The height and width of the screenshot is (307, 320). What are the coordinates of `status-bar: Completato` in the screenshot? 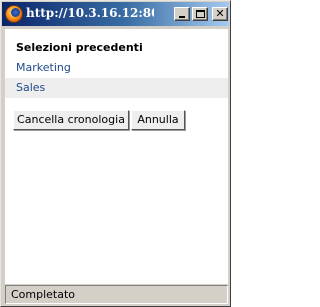 It's located at (116, 294).